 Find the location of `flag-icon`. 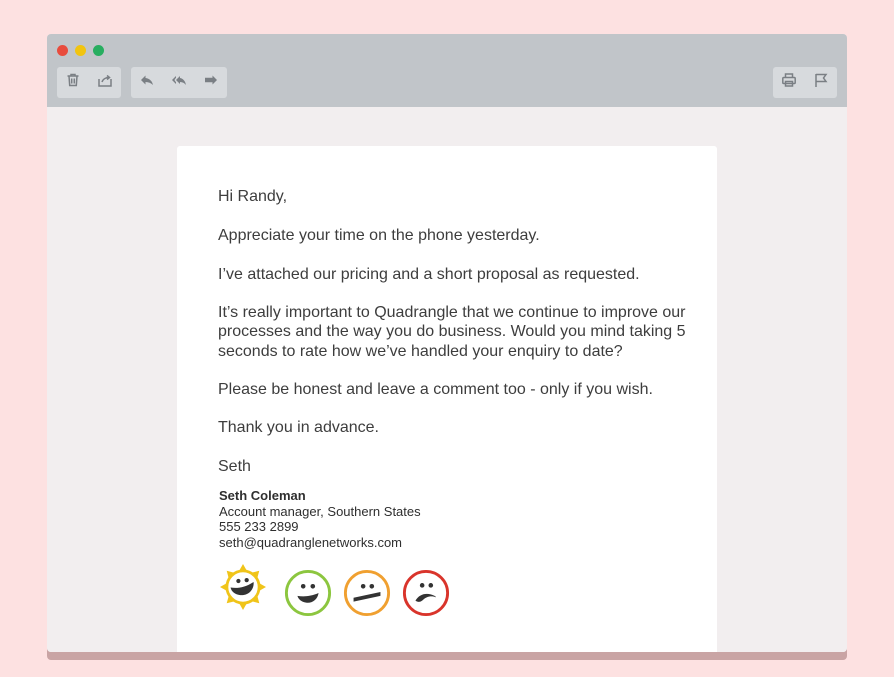

flag-icon is located at coordinates (821, 82).